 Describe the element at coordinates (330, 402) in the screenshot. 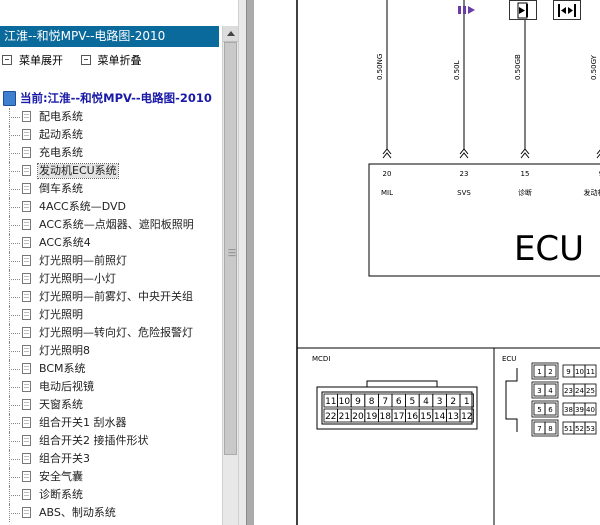

I see `connector-pin-number: 11` at that location.